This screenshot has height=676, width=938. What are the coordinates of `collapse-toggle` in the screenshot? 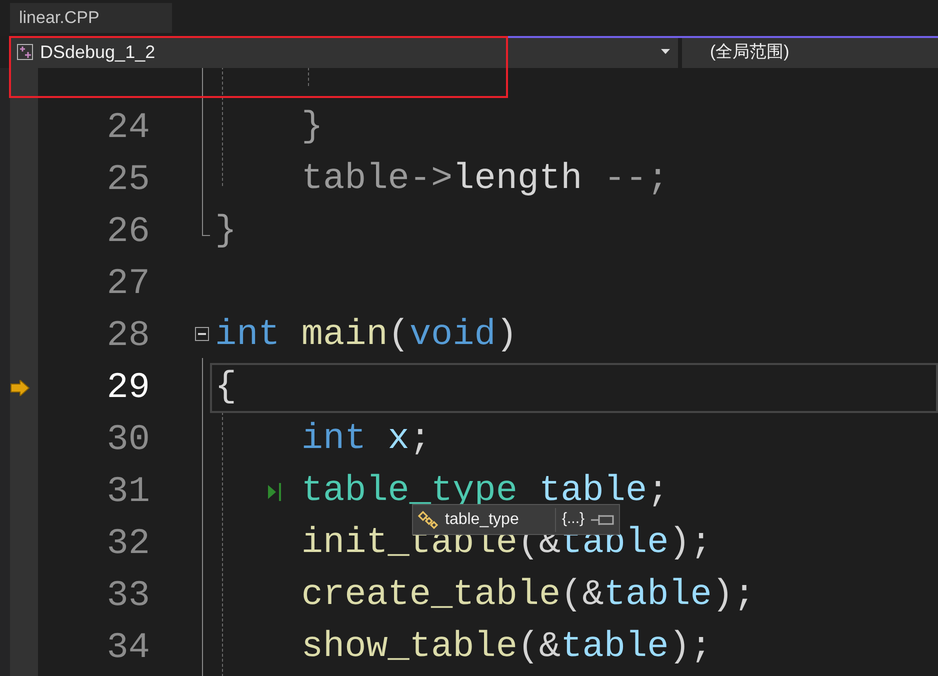 It's located at (202, 334).